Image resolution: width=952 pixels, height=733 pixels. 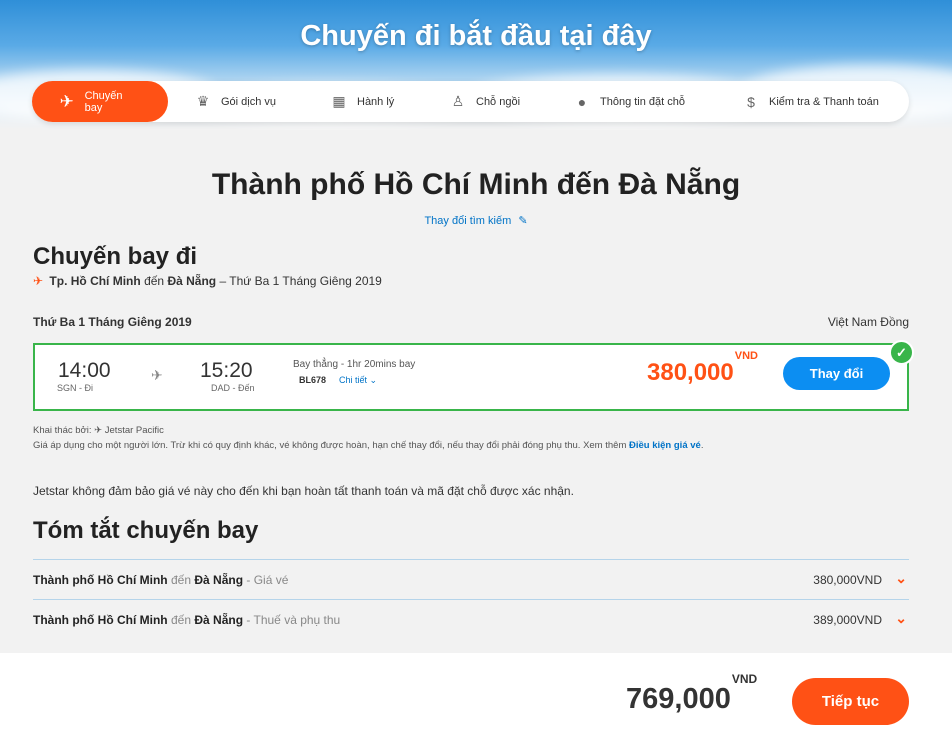 What do you see at coordinates (824, 101) in the screenshot?
I see `step-label: Kiểm tra & Thanh toán` at bounding box center [824, 101].